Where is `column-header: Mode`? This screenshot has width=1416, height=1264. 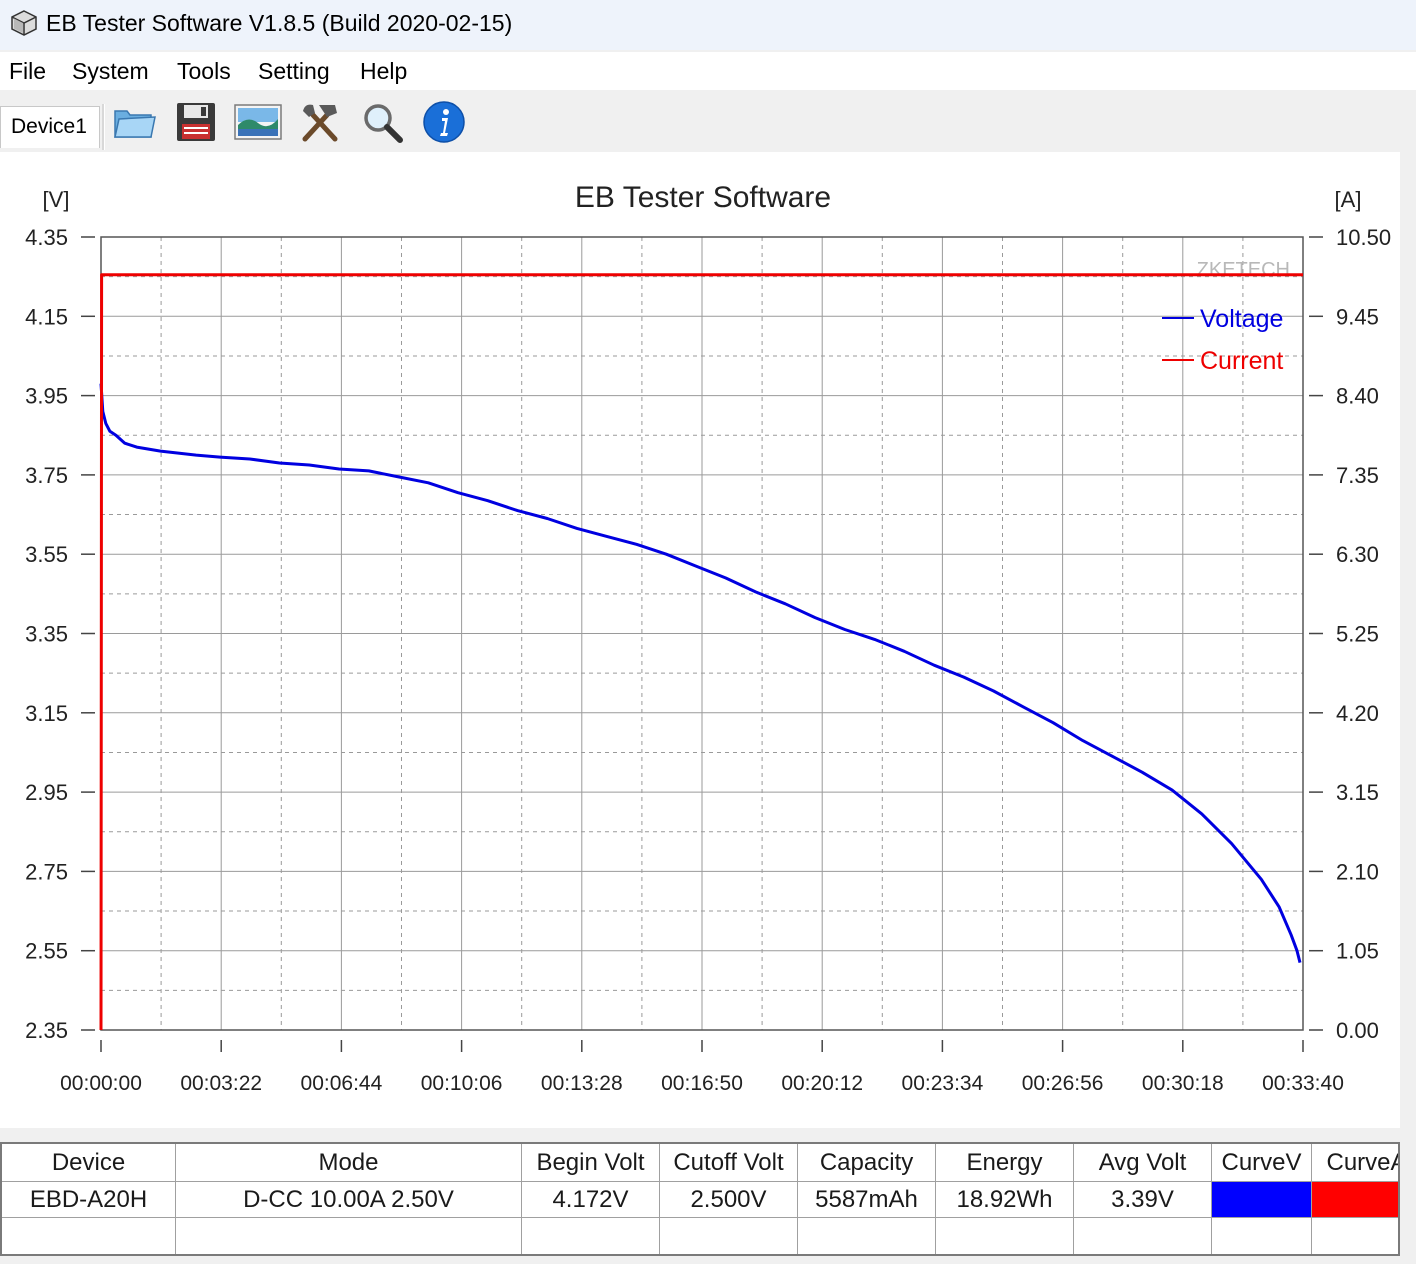
column-header: Mode is located at coordinates (349, 1163).